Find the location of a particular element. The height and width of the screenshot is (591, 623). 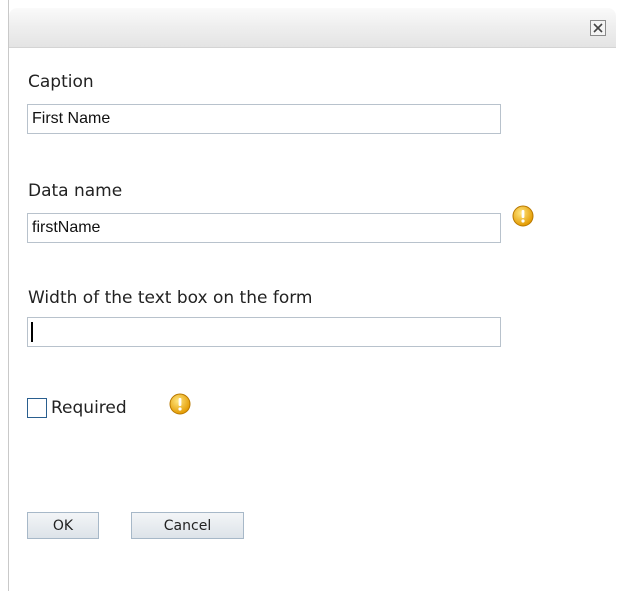

required-checkbox is located at coordinates (37, 408).